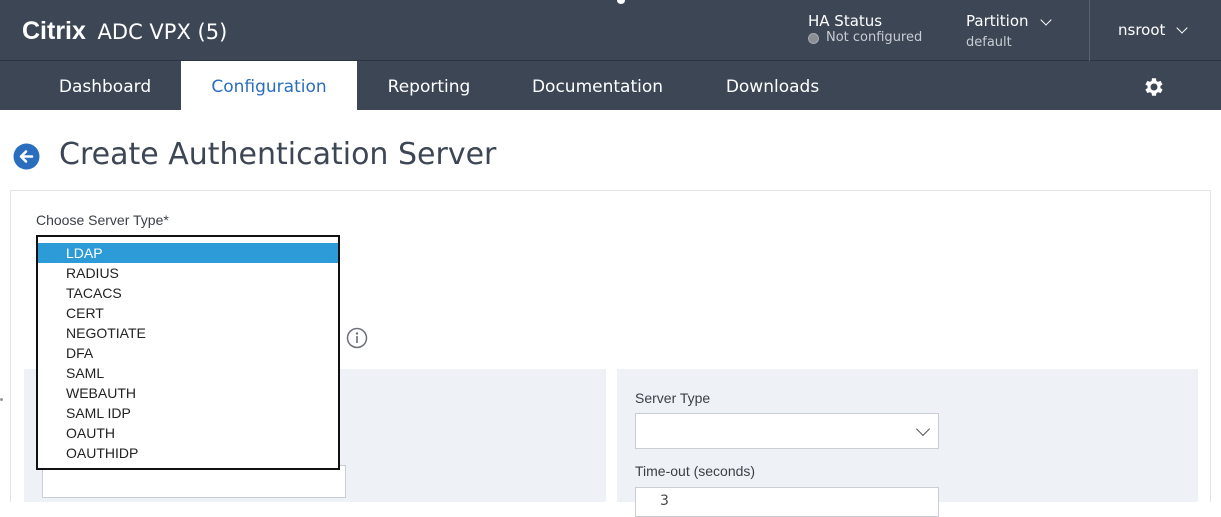  Describe the element at coordinates (787, 431) in the screenshot. I see `server-type-select` at that location.